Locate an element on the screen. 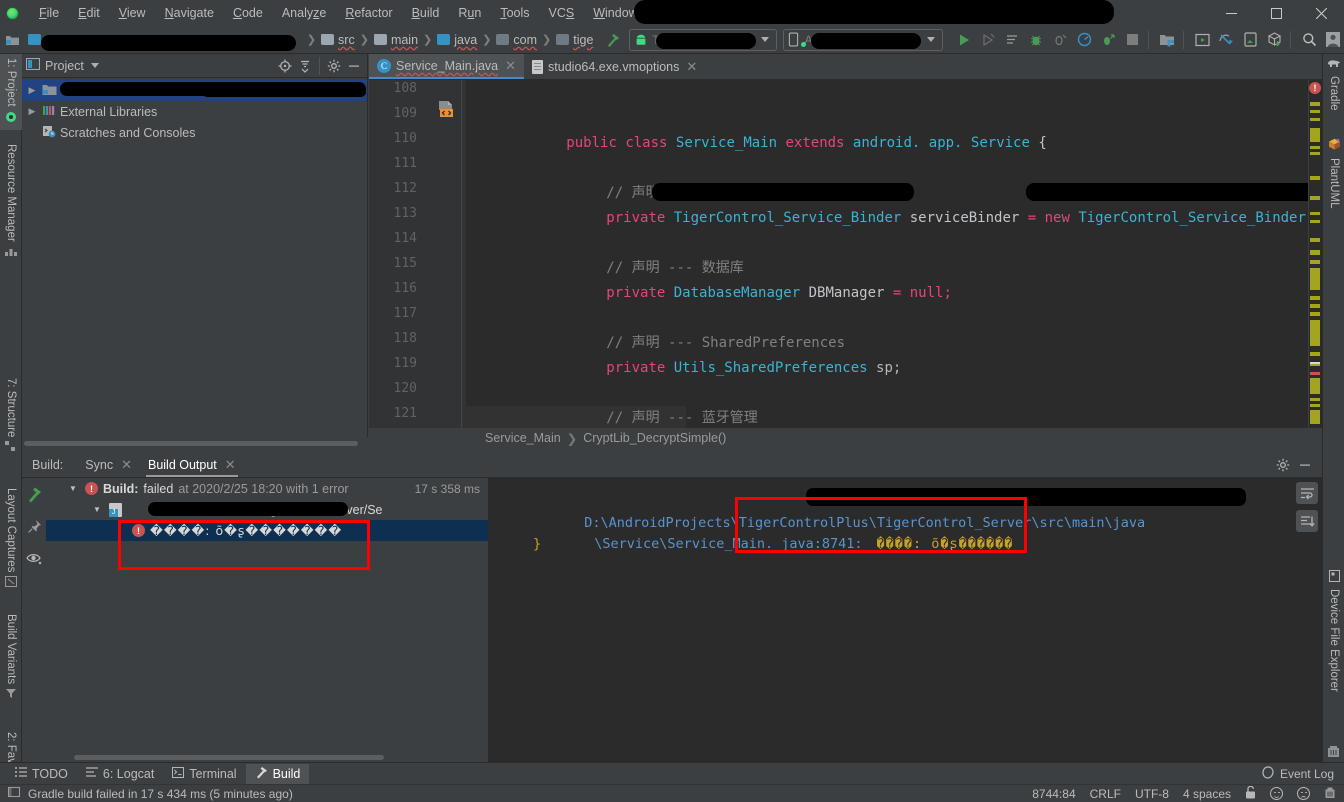  avd-manager-icon is located at coordinates (1202, 40).